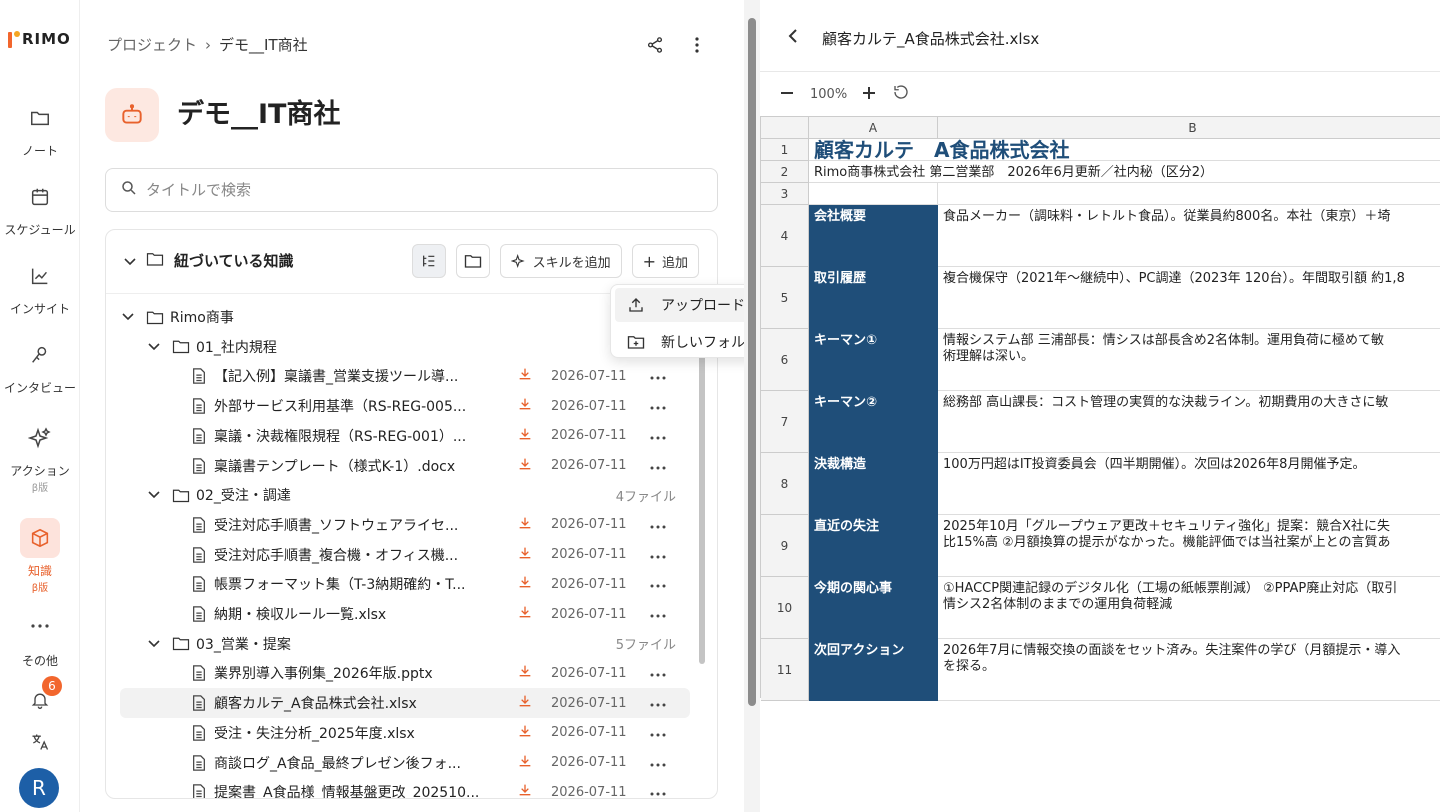  What do you see at coordinates (405, 614) in the screenshot?
I see `file-row: 納期・検収ルール一覧.xlsx 2026-07-11` at bounding box center [405, 614].